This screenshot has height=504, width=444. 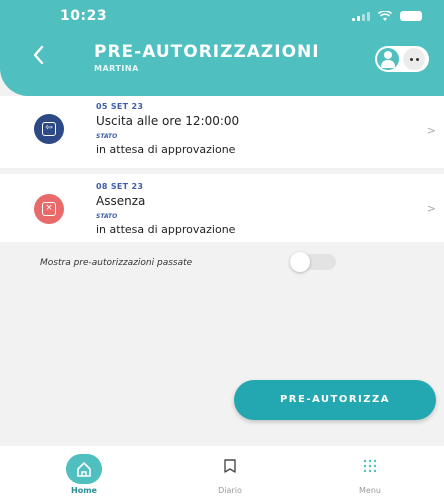 What do you see at coordinates (335, 400) in the screenshot?
I see `pre-autorizza-button: PRE-AUTORIZZA` at bounding box center [335, 400].